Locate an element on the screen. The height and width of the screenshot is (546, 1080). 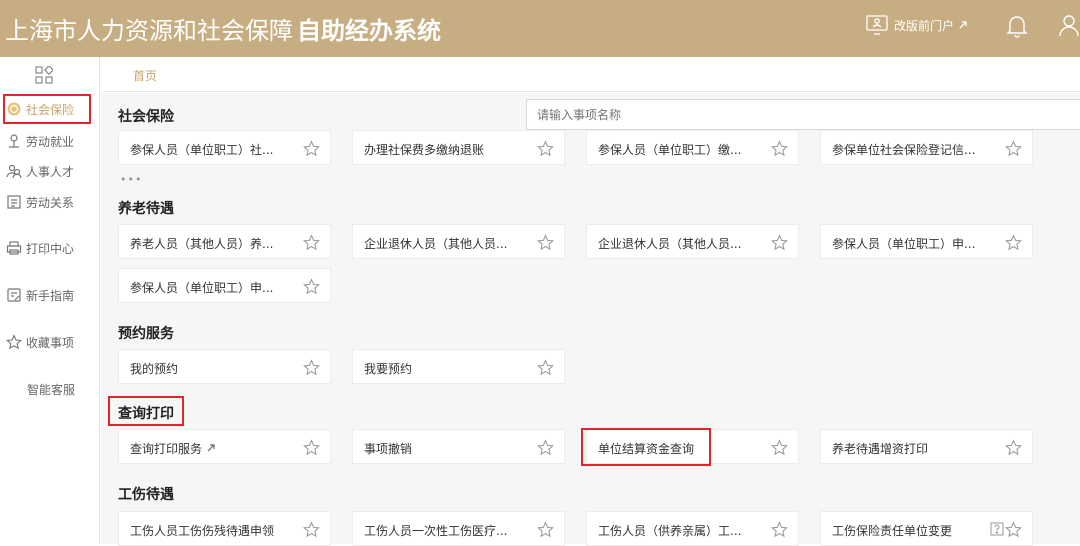
service-label: 我要预约 is located at coordinates (388, 369).